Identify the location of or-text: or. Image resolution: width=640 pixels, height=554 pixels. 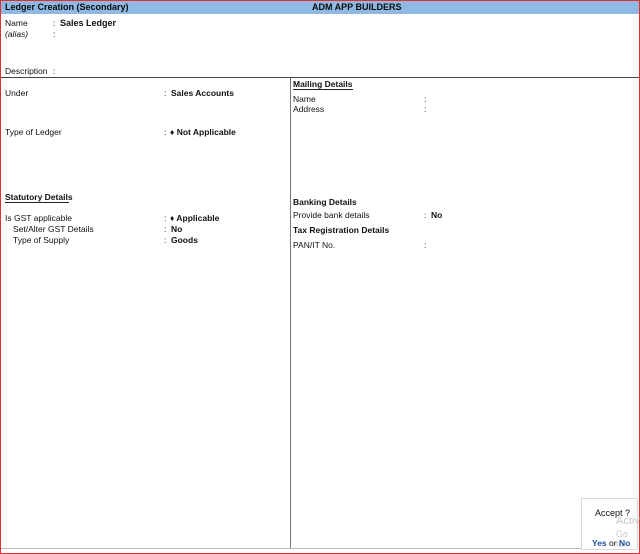
(613, 543).